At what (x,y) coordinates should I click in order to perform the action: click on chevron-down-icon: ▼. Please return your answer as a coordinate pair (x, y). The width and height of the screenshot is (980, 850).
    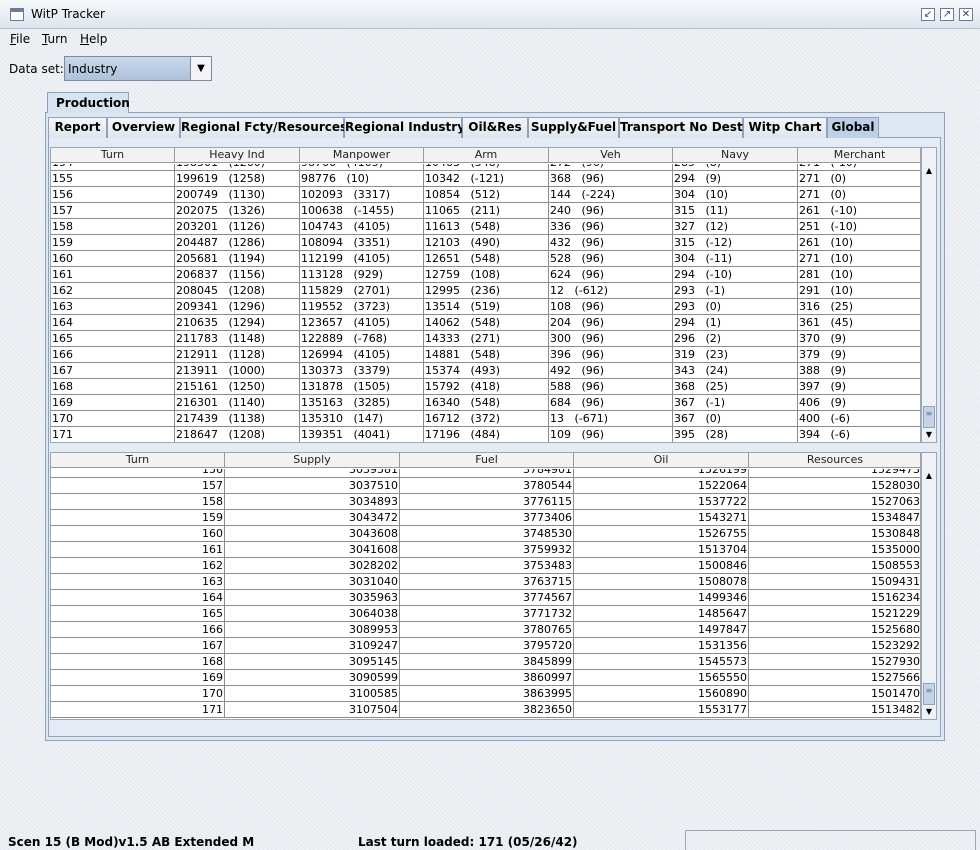
    Looking at the image, I should click on (200, 68).